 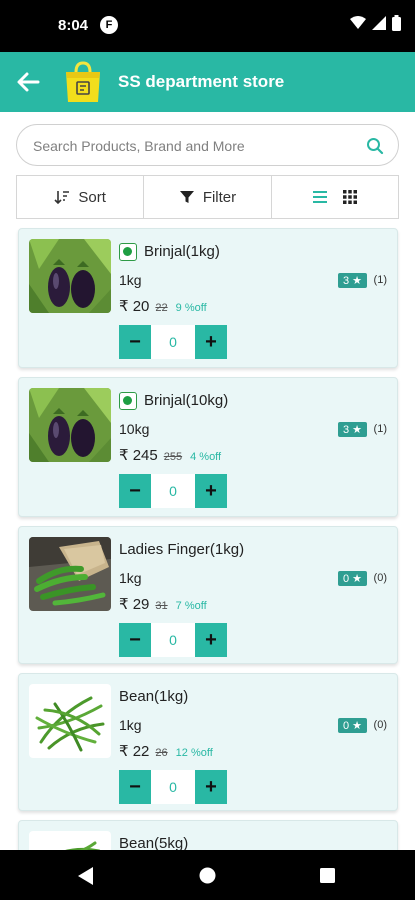 I want to click on price-row: ₹ 22 26 12 %off, so click(x=166, y=751).